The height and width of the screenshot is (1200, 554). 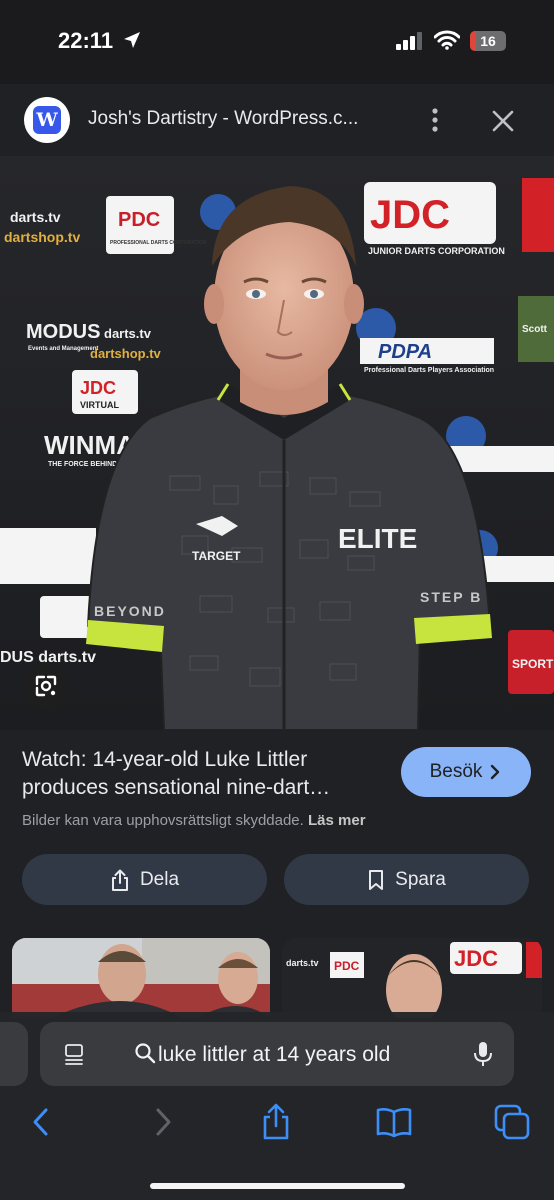 I want to click on sponsor-pdc: PDC, so click(x=139, y=220).